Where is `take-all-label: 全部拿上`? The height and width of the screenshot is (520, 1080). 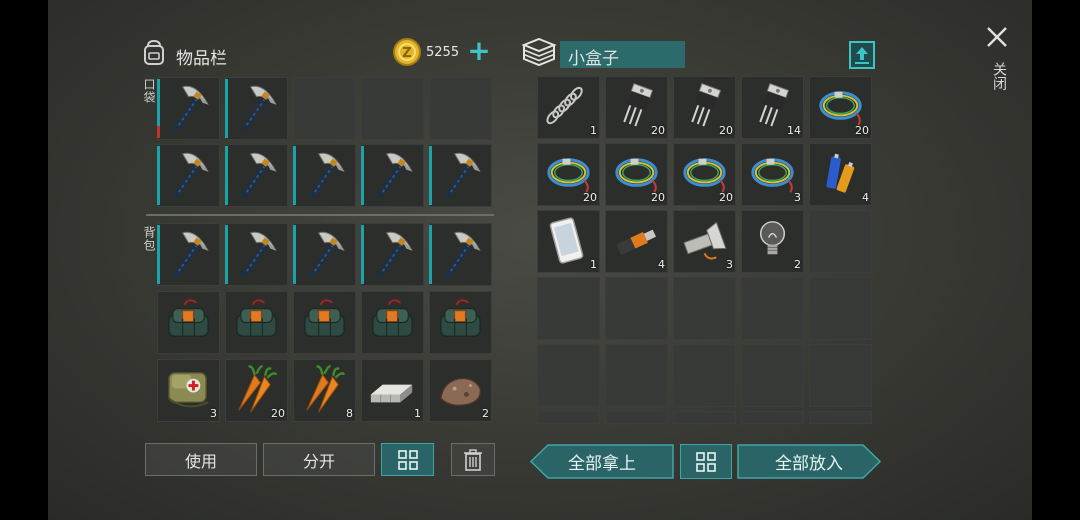
take-all-label: 全部拿上 is located at coordinates (602, 464).